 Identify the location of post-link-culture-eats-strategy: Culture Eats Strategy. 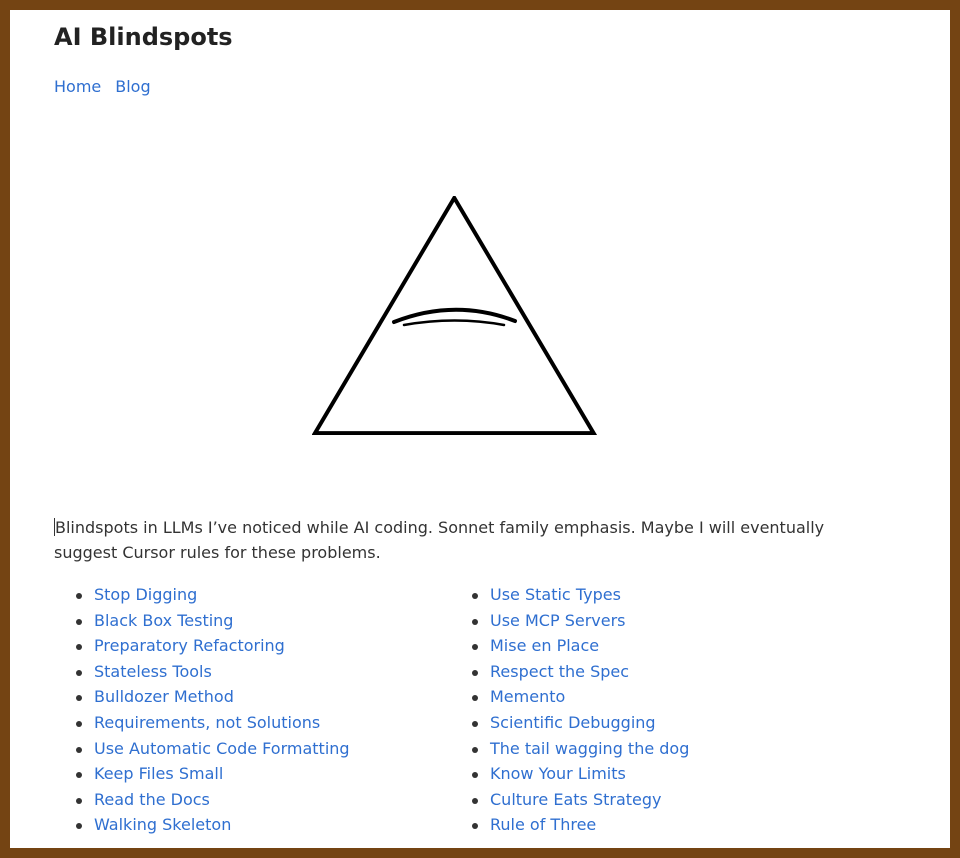
(576, 799).